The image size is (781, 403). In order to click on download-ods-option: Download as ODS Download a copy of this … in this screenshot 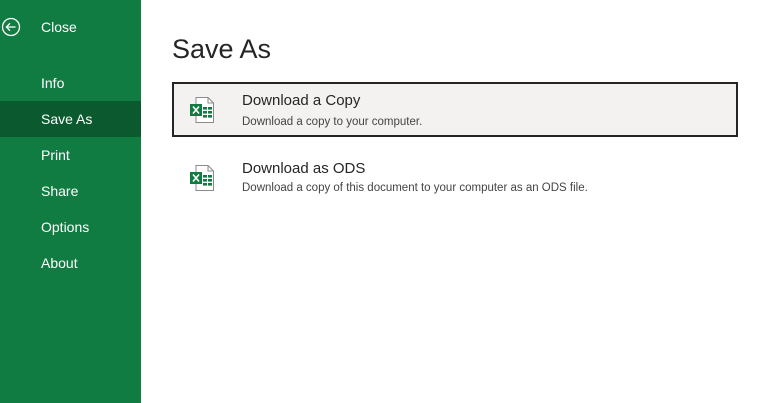, I will do `click(455, 177)`.